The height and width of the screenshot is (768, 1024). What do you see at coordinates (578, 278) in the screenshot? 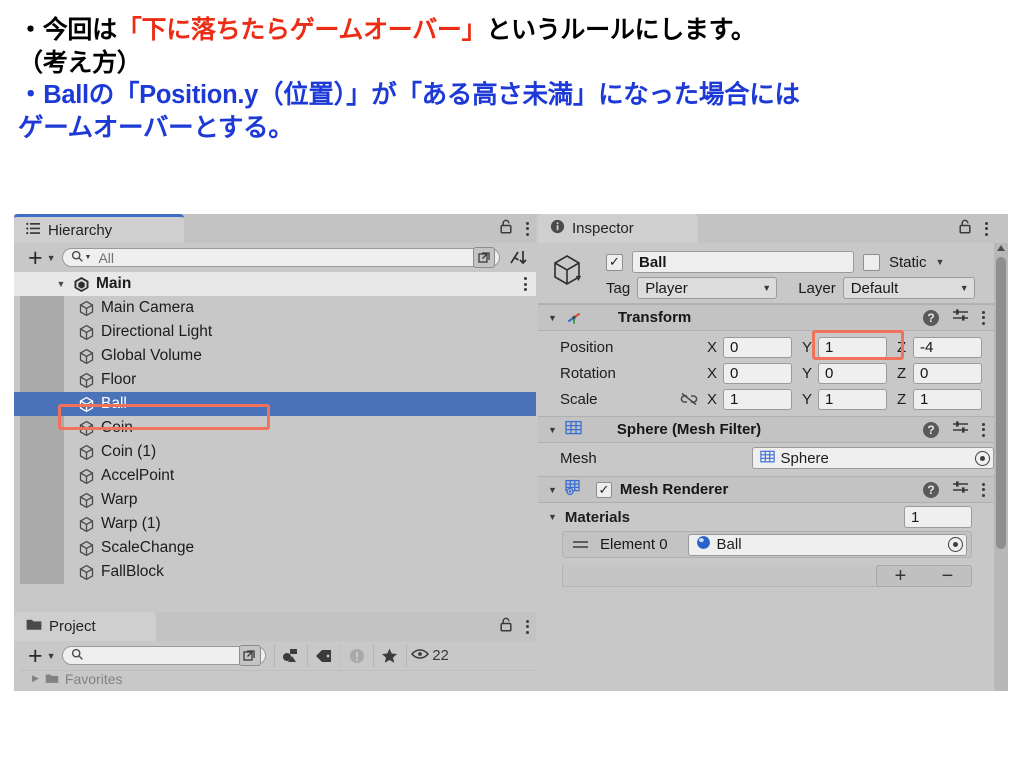
I see `gameobject-icon-caret: ▼` at bounding box center [578, 278].